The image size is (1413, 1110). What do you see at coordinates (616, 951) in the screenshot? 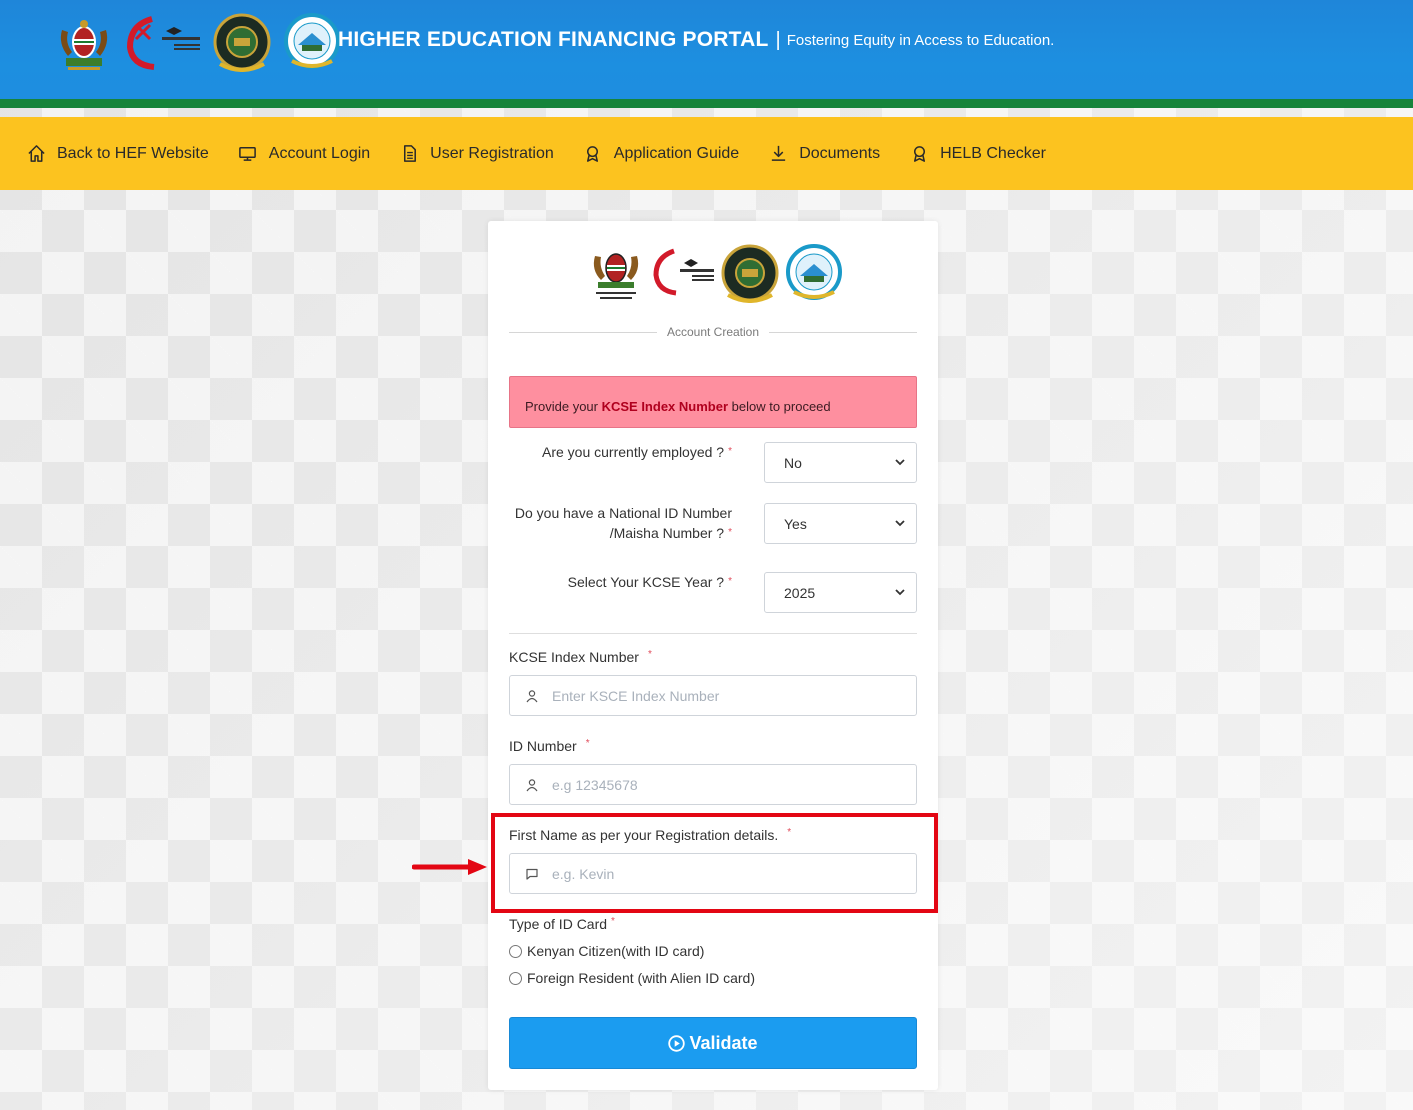
I see `radio-label: Kenyan Citizen(with ID card)` at bounding box center [616, 951].